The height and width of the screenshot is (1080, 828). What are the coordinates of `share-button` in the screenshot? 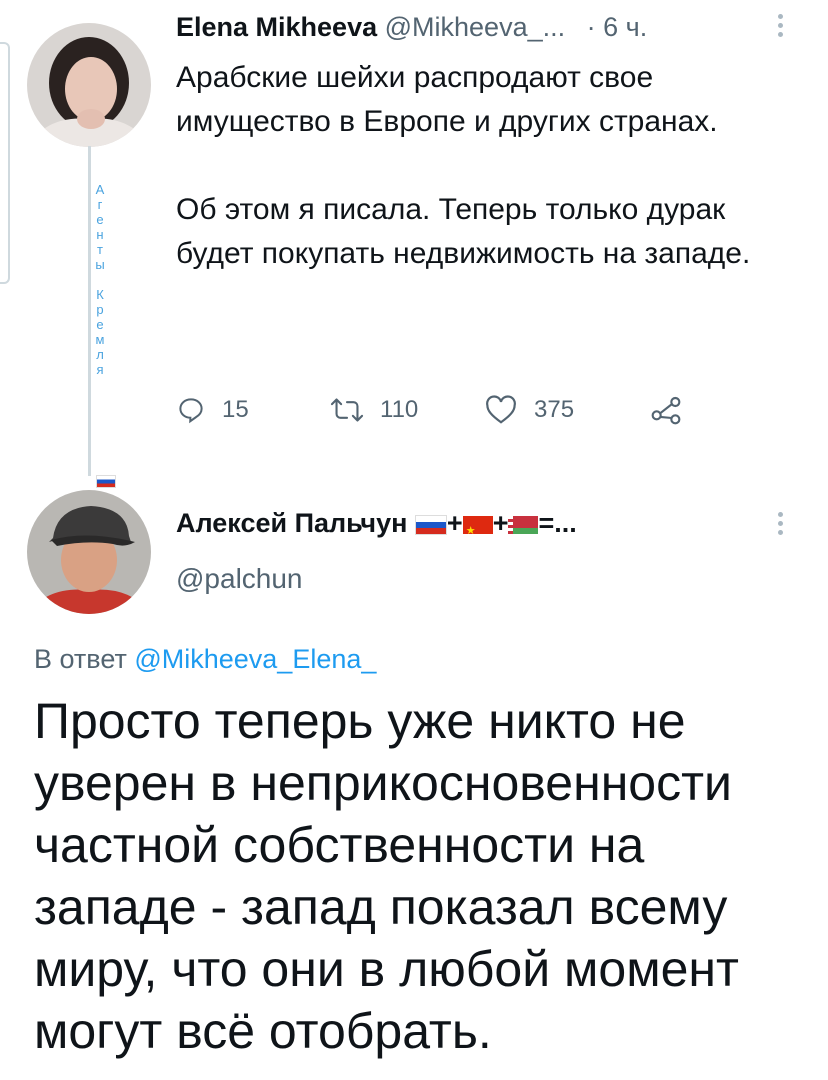 It's located at (674, 410).